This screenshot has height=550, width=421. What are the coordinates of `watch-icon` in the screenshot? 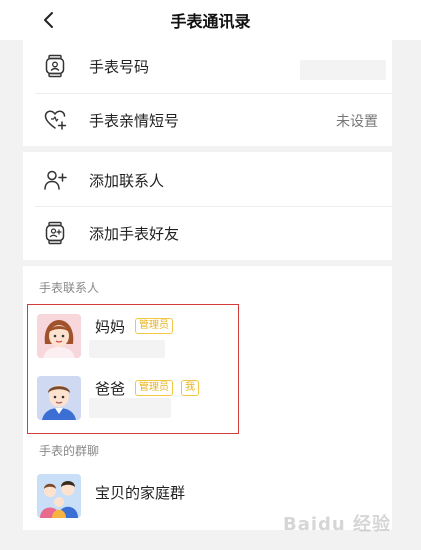 It's located at (55, 66).